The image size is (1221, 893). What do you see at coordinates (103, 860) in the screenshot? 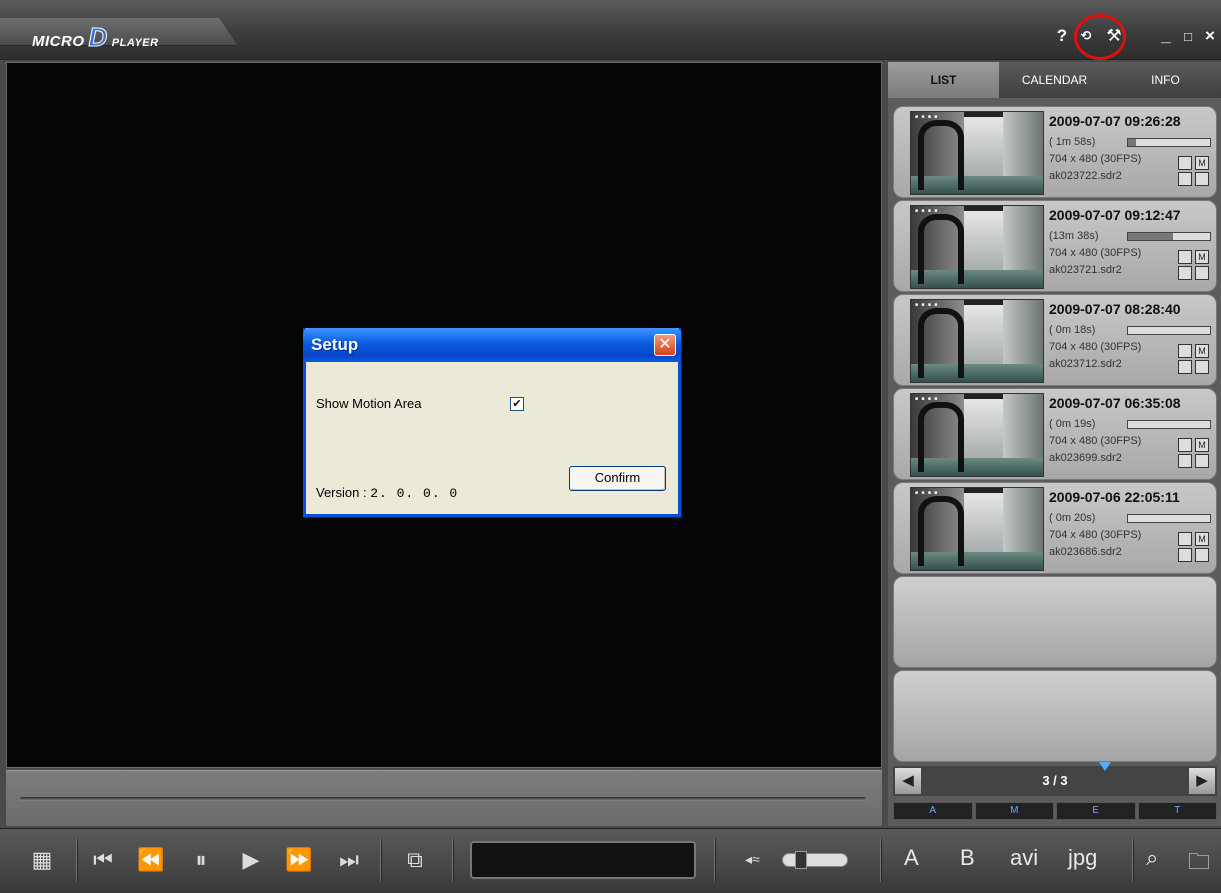
I see `prev-track-icon: ⏮` at bounding box center [103, 860].